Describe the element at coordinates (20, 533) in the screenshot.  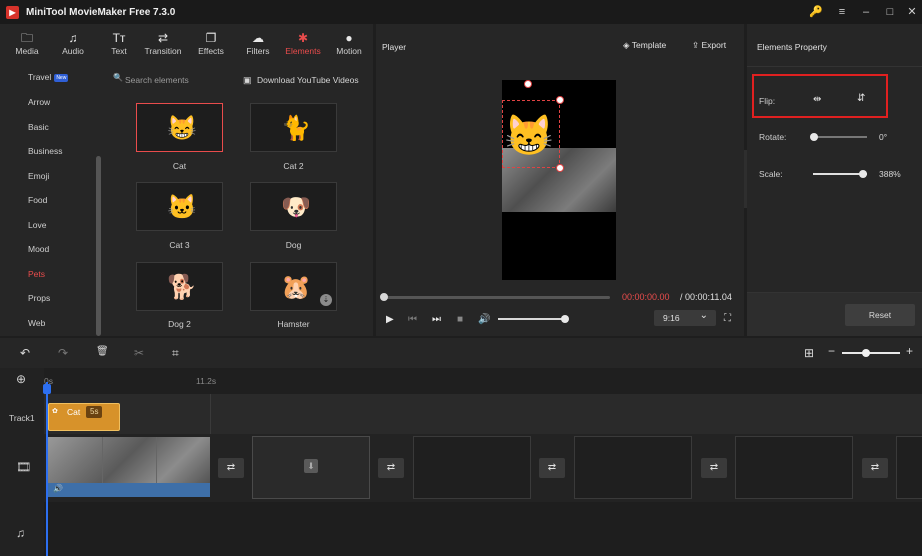
I see `audio-track-icon: ♫` at that location.